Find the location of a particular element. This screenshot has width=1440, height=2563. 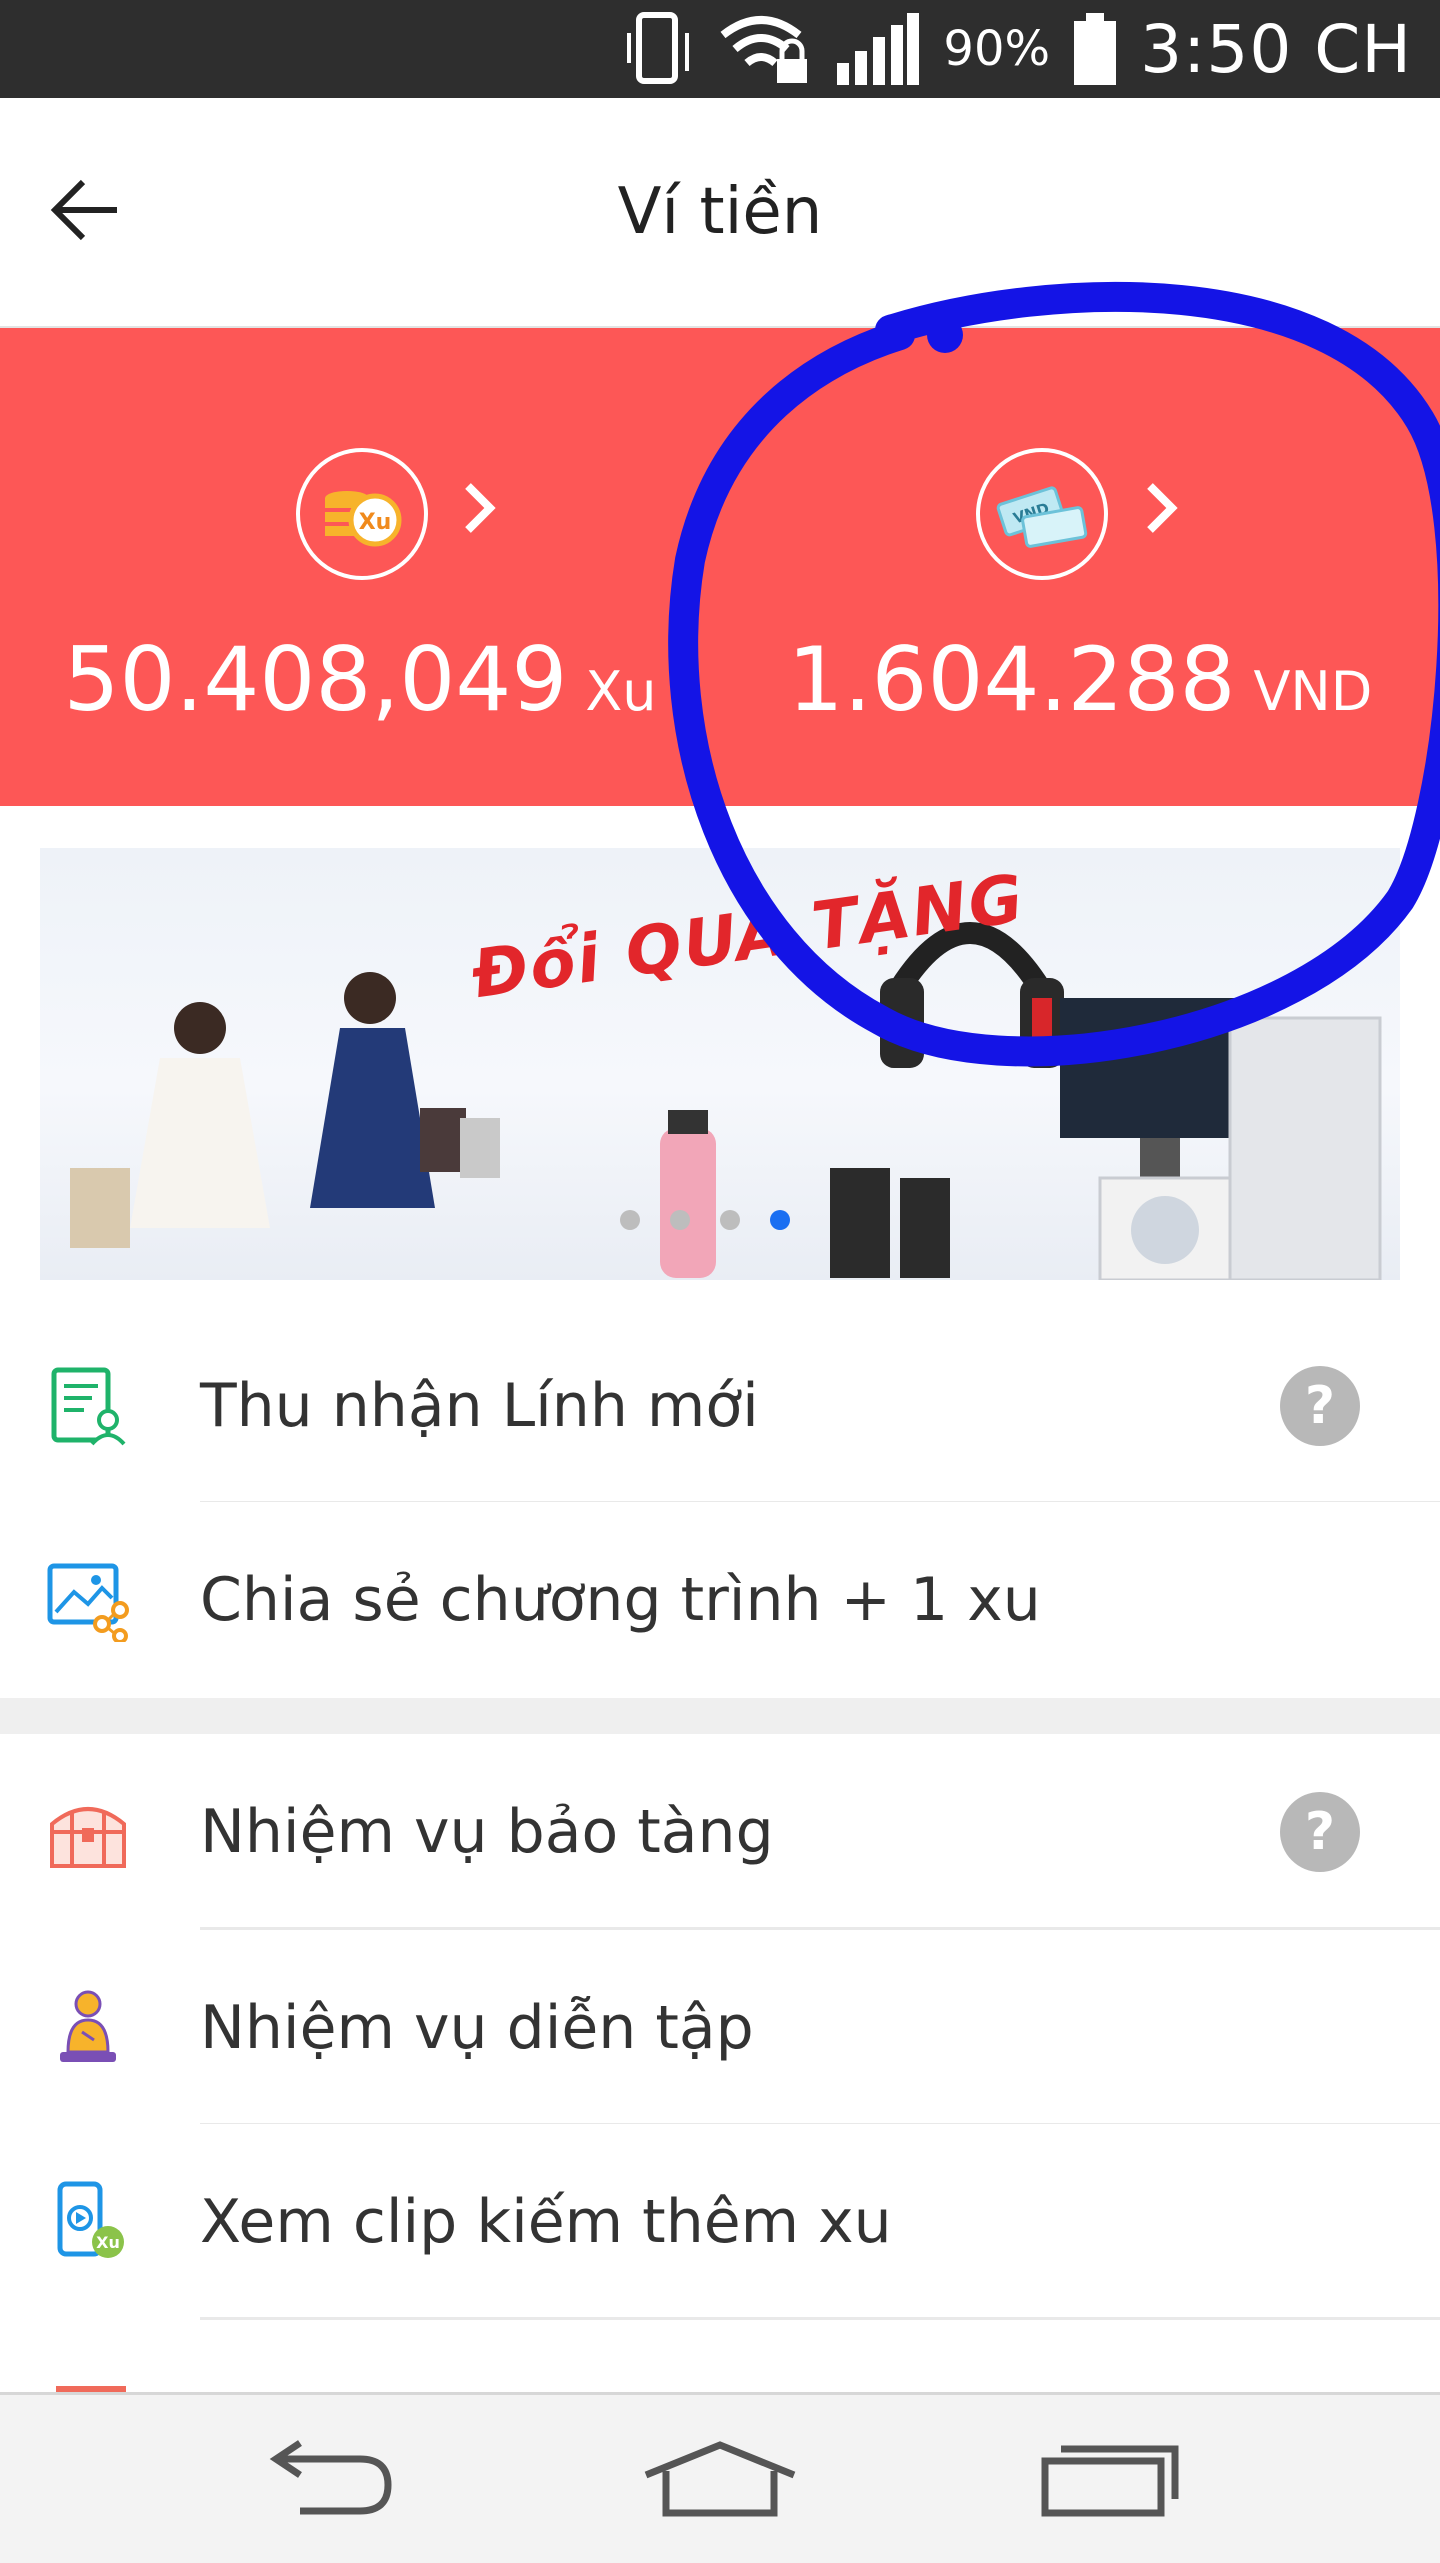

signal-icon is located at coordinates (878, 49).